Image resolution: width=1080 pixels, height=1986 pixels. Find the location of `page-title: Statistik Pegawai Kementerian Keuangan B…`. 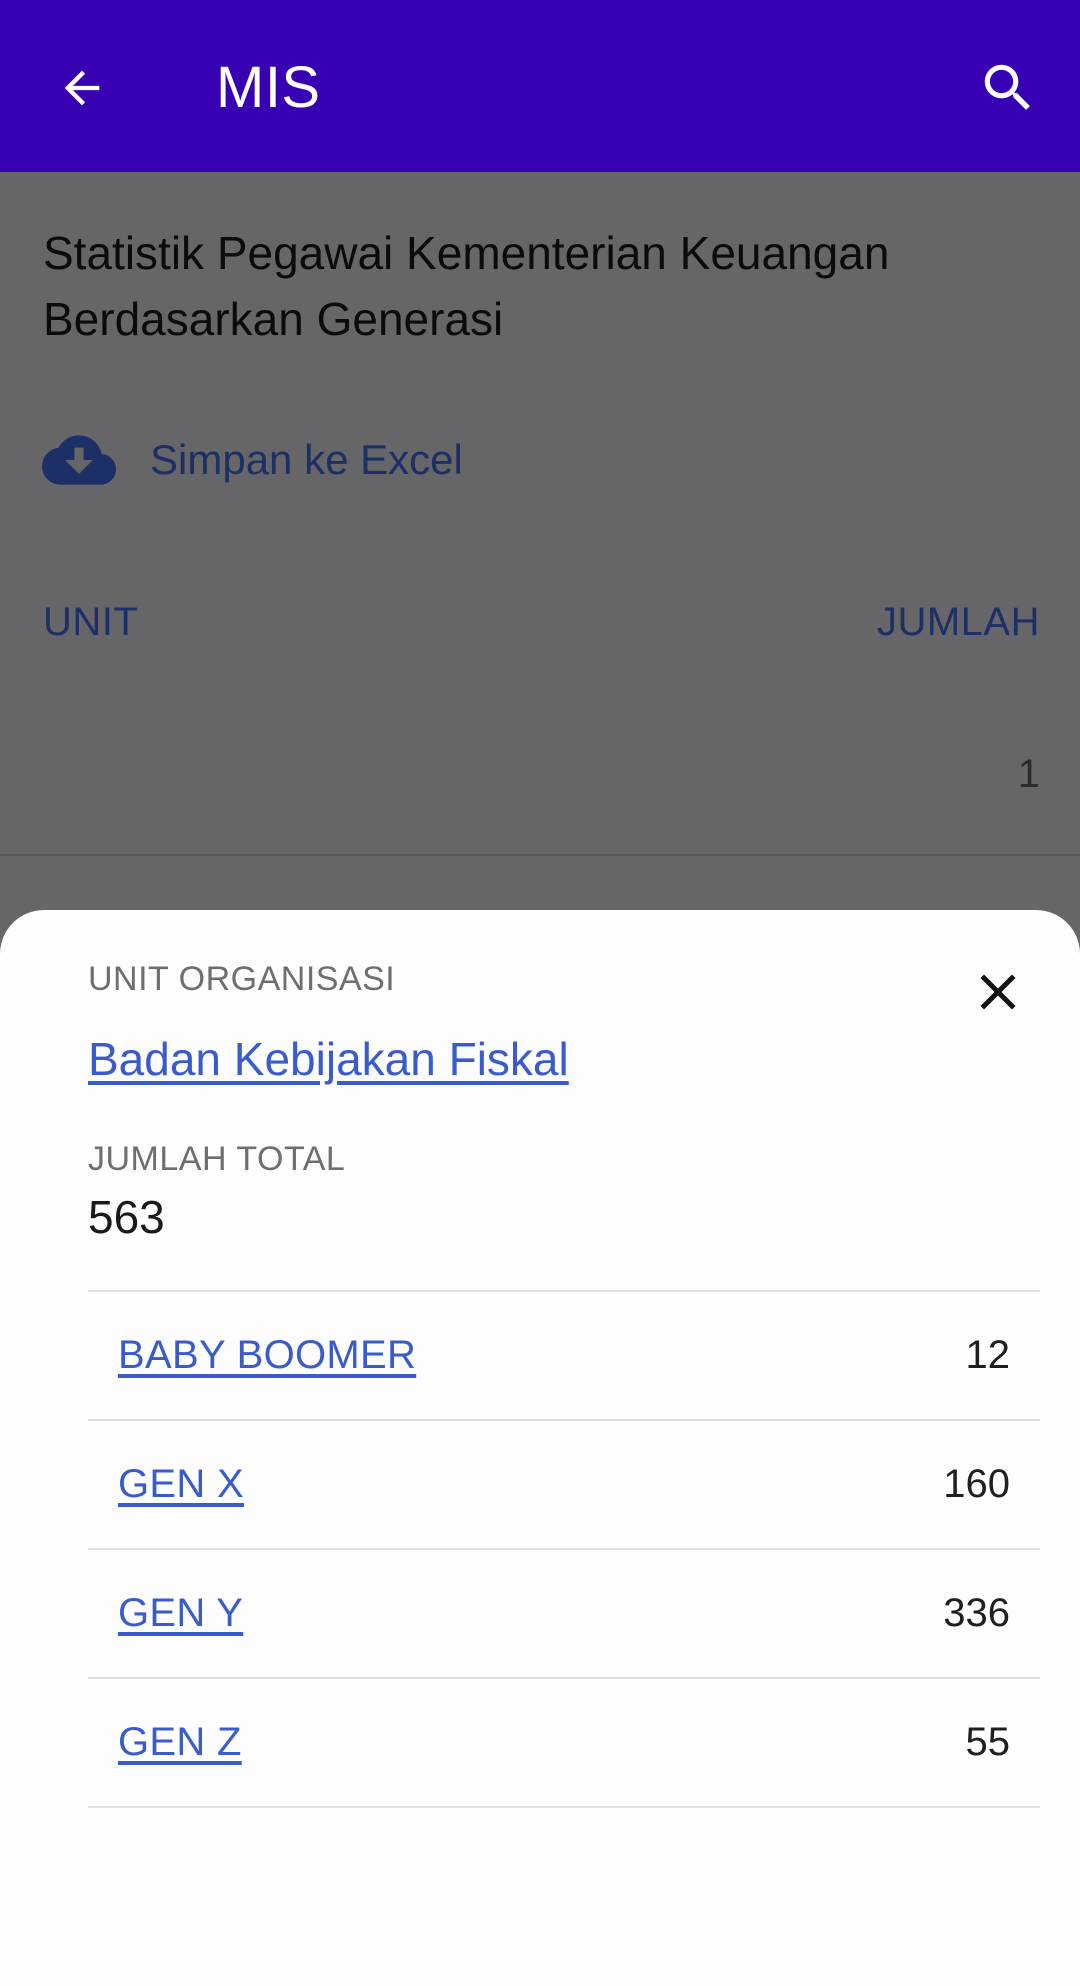

page-title: Statistik Pegawai Kementerian Keuangan B… is located at coordinates (466, 286).